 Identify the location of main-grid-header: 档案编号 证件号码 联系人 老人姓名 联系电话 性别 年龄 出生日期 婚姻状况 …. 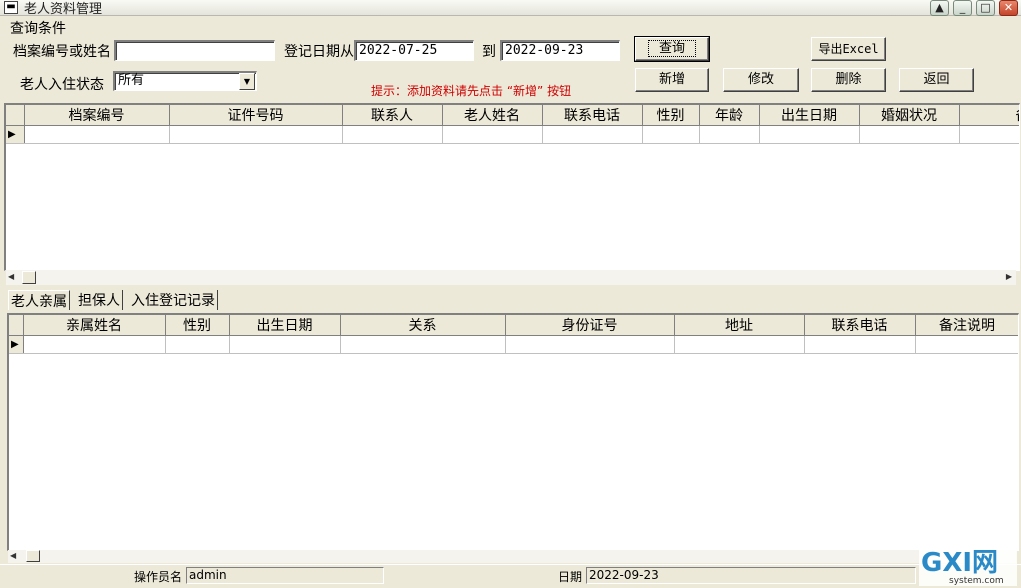
(512, 115).